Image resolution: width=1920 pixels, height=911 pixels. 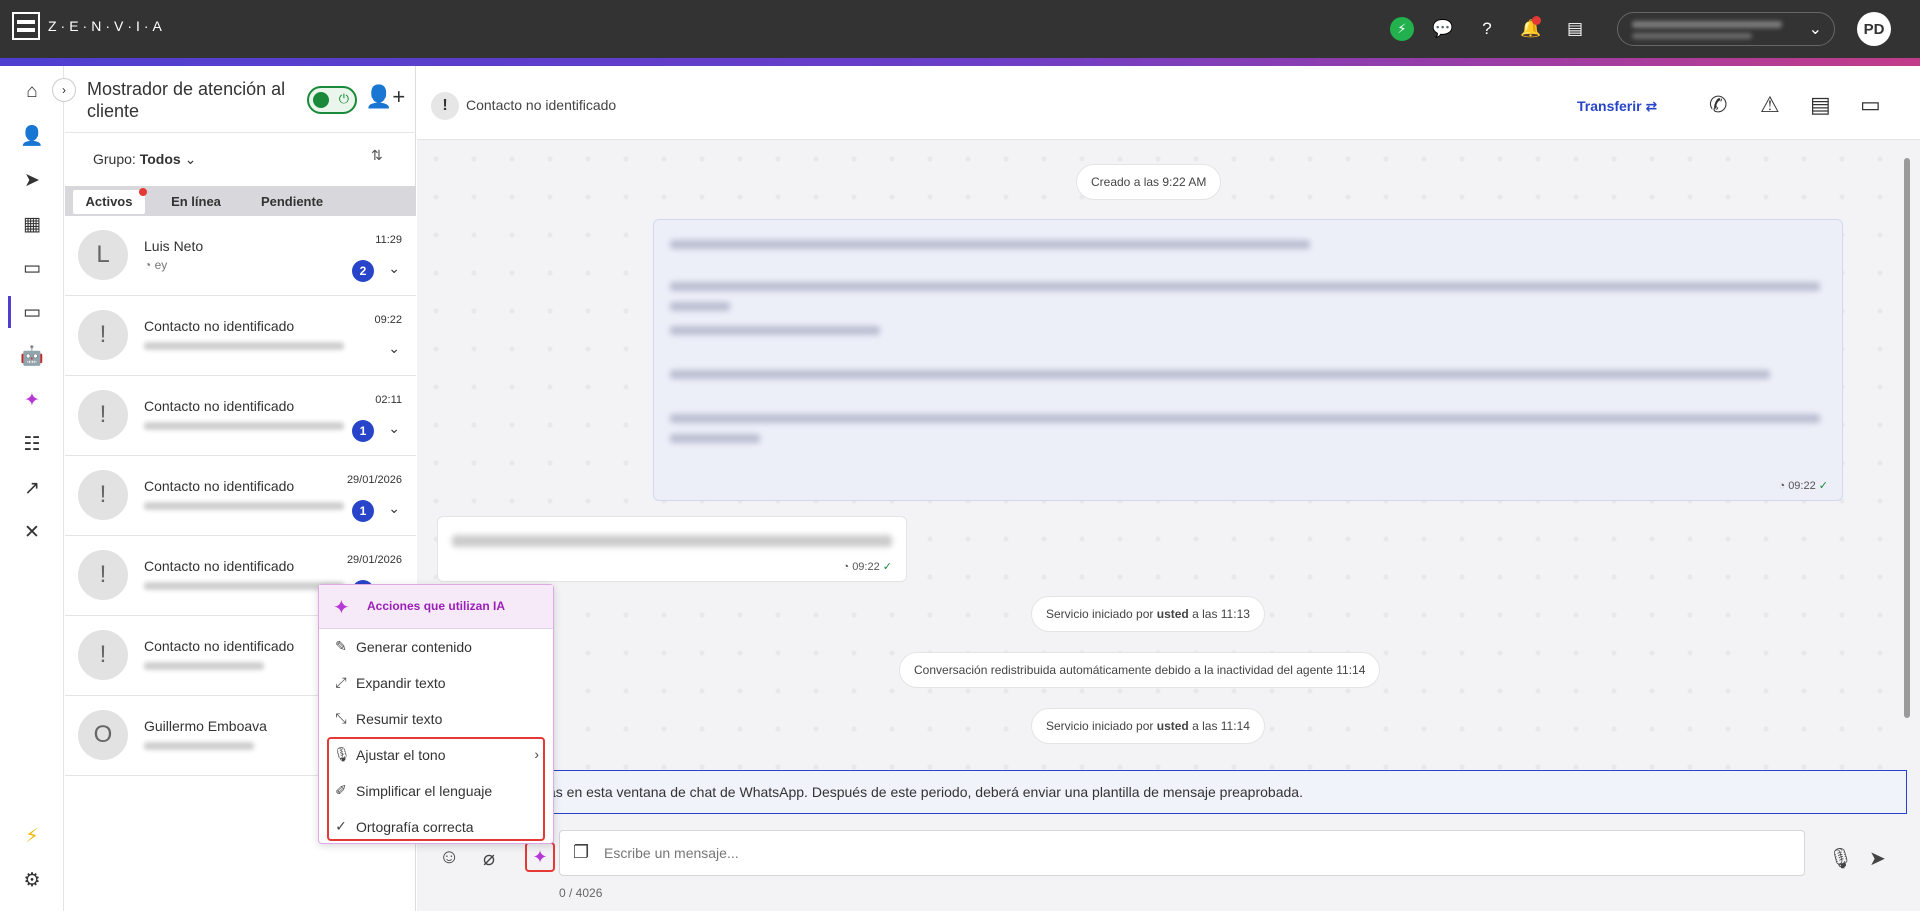 What do you see at coordinates (143, 192) in the screenshot?
I see `unread-dot` at bounding box center [143, 192].